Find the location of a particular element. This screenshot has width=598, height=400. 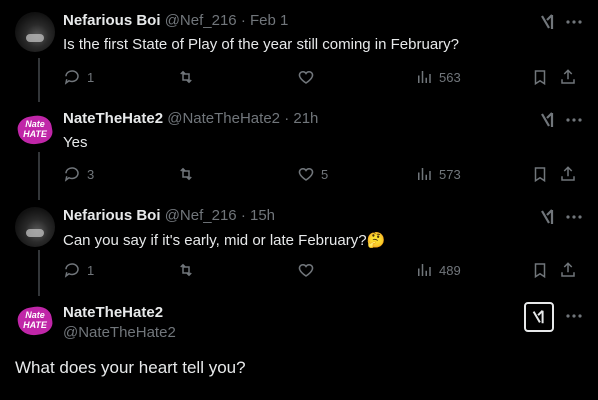

tweet-text: Yes is located at coordinates (75, 142).